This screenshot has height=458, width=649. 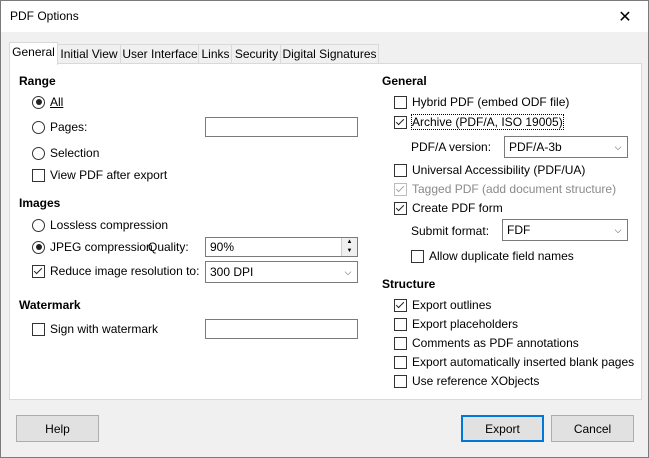 I want to click on xobjects-option: Use reference XObjects, so click(x=466, y=381).